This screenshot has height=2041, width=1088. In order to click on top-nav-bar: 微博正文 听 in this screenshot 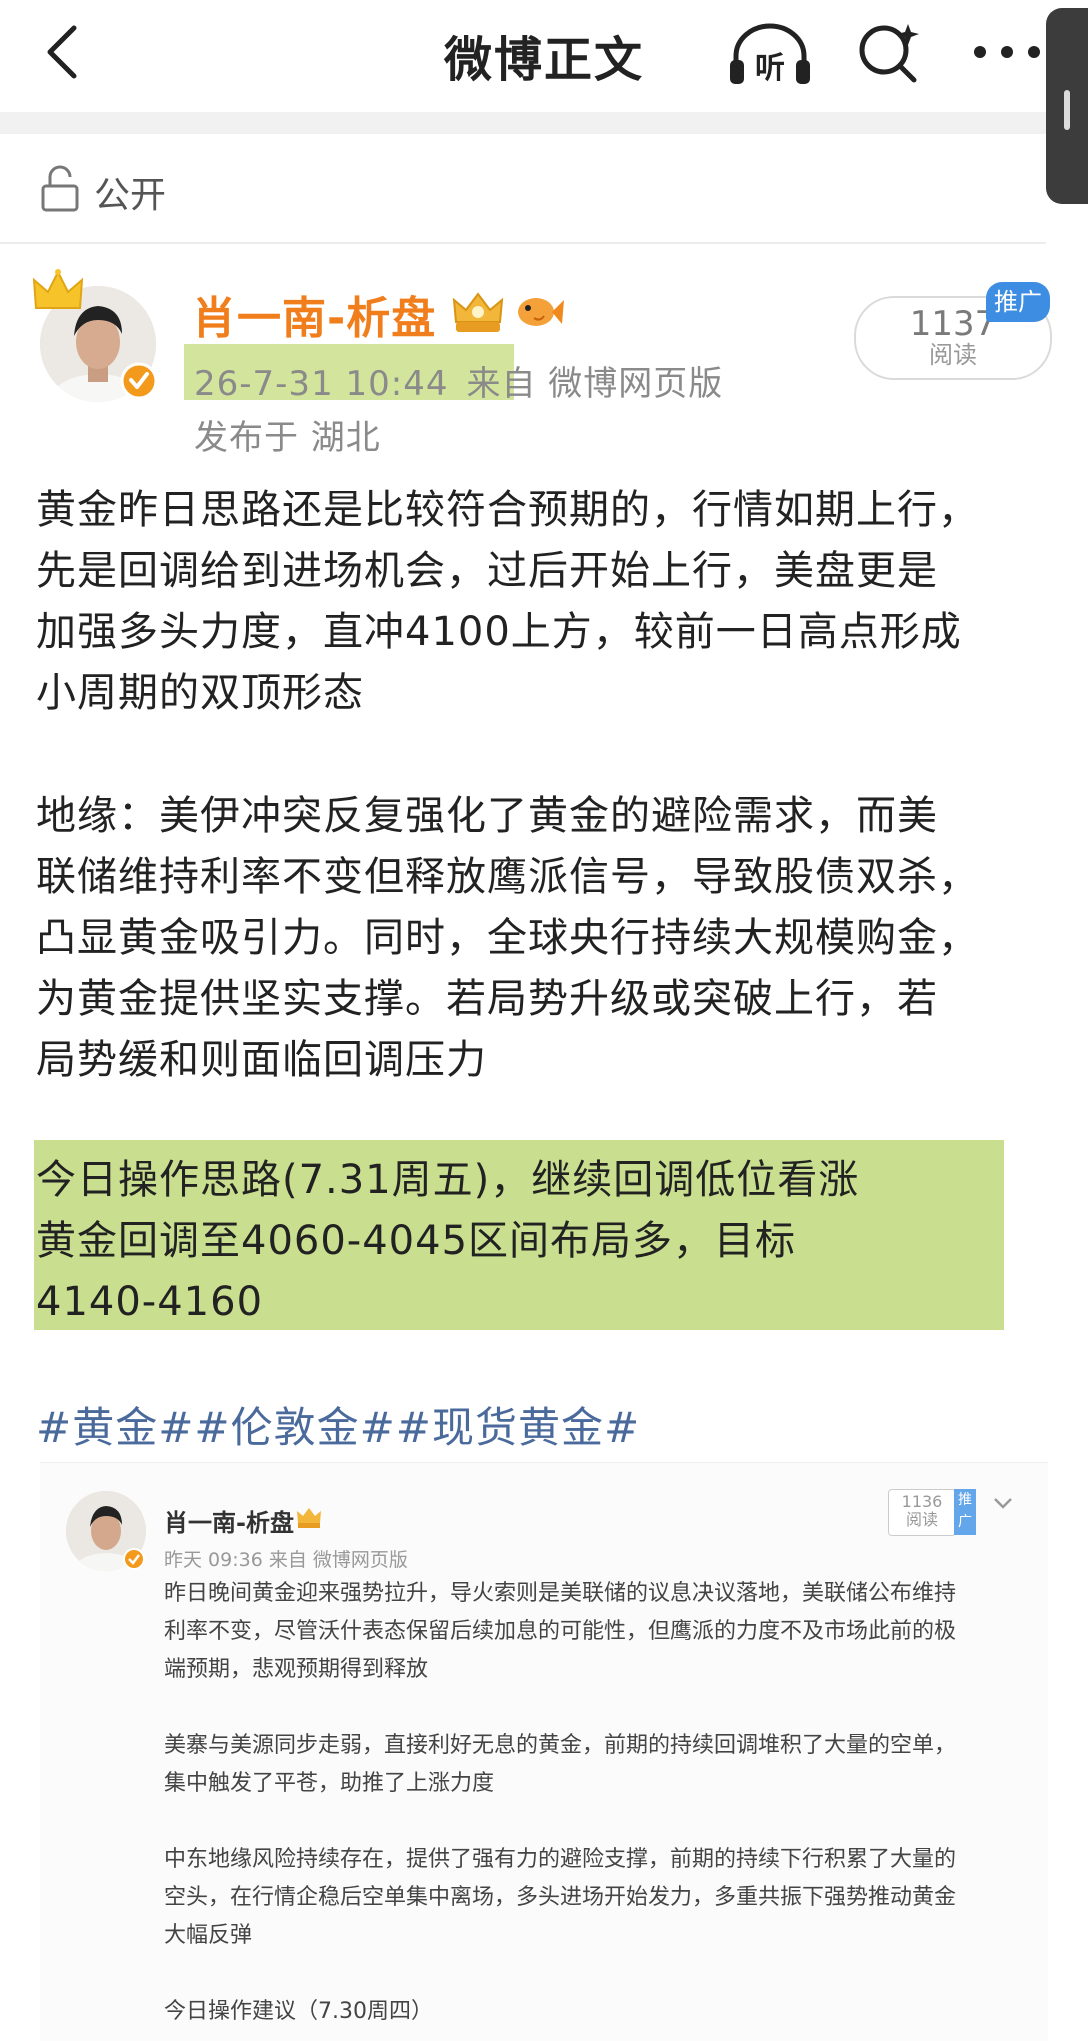, I will do `click(544, 56)`.